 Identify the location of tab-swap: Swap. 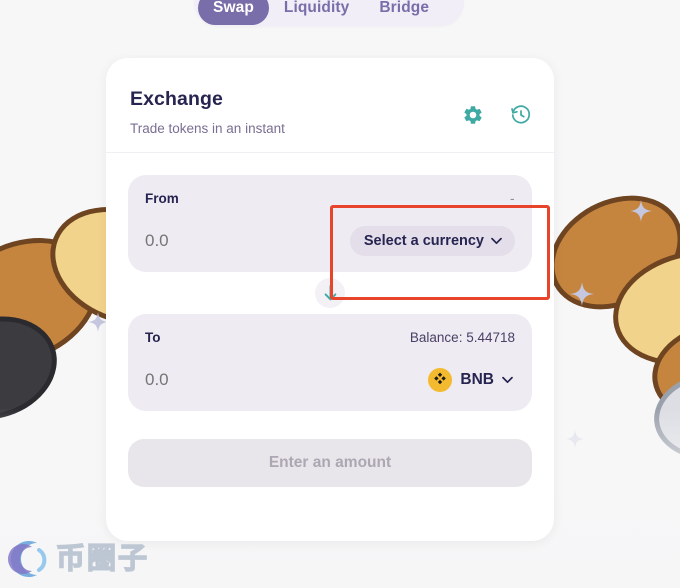
(233, 12).